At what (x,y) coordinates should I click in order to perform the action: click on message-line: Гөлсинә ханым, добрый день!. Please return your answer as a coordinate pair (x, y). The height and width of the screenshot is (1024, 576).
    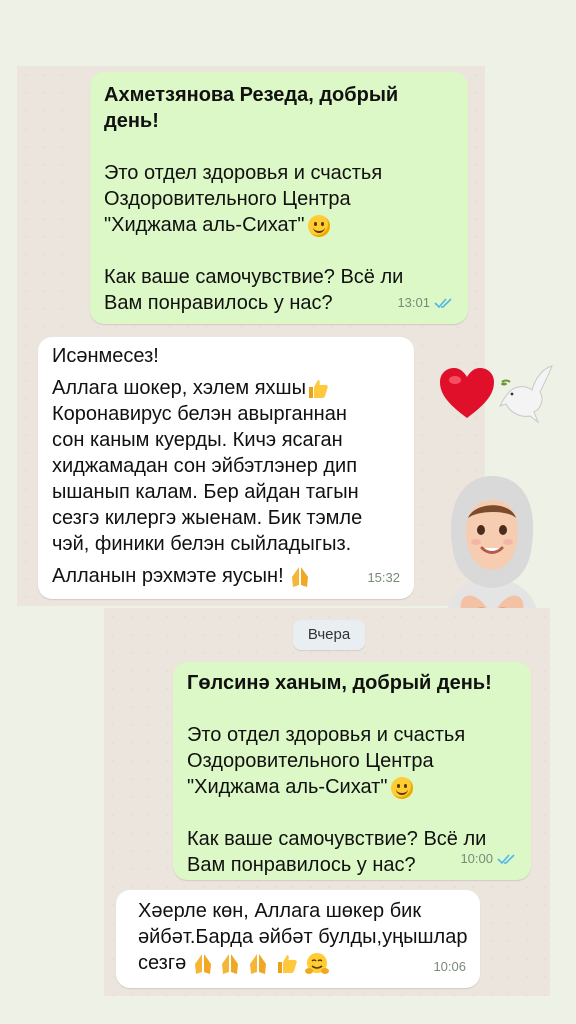
    Looking at the image, I should click on (339, 683).